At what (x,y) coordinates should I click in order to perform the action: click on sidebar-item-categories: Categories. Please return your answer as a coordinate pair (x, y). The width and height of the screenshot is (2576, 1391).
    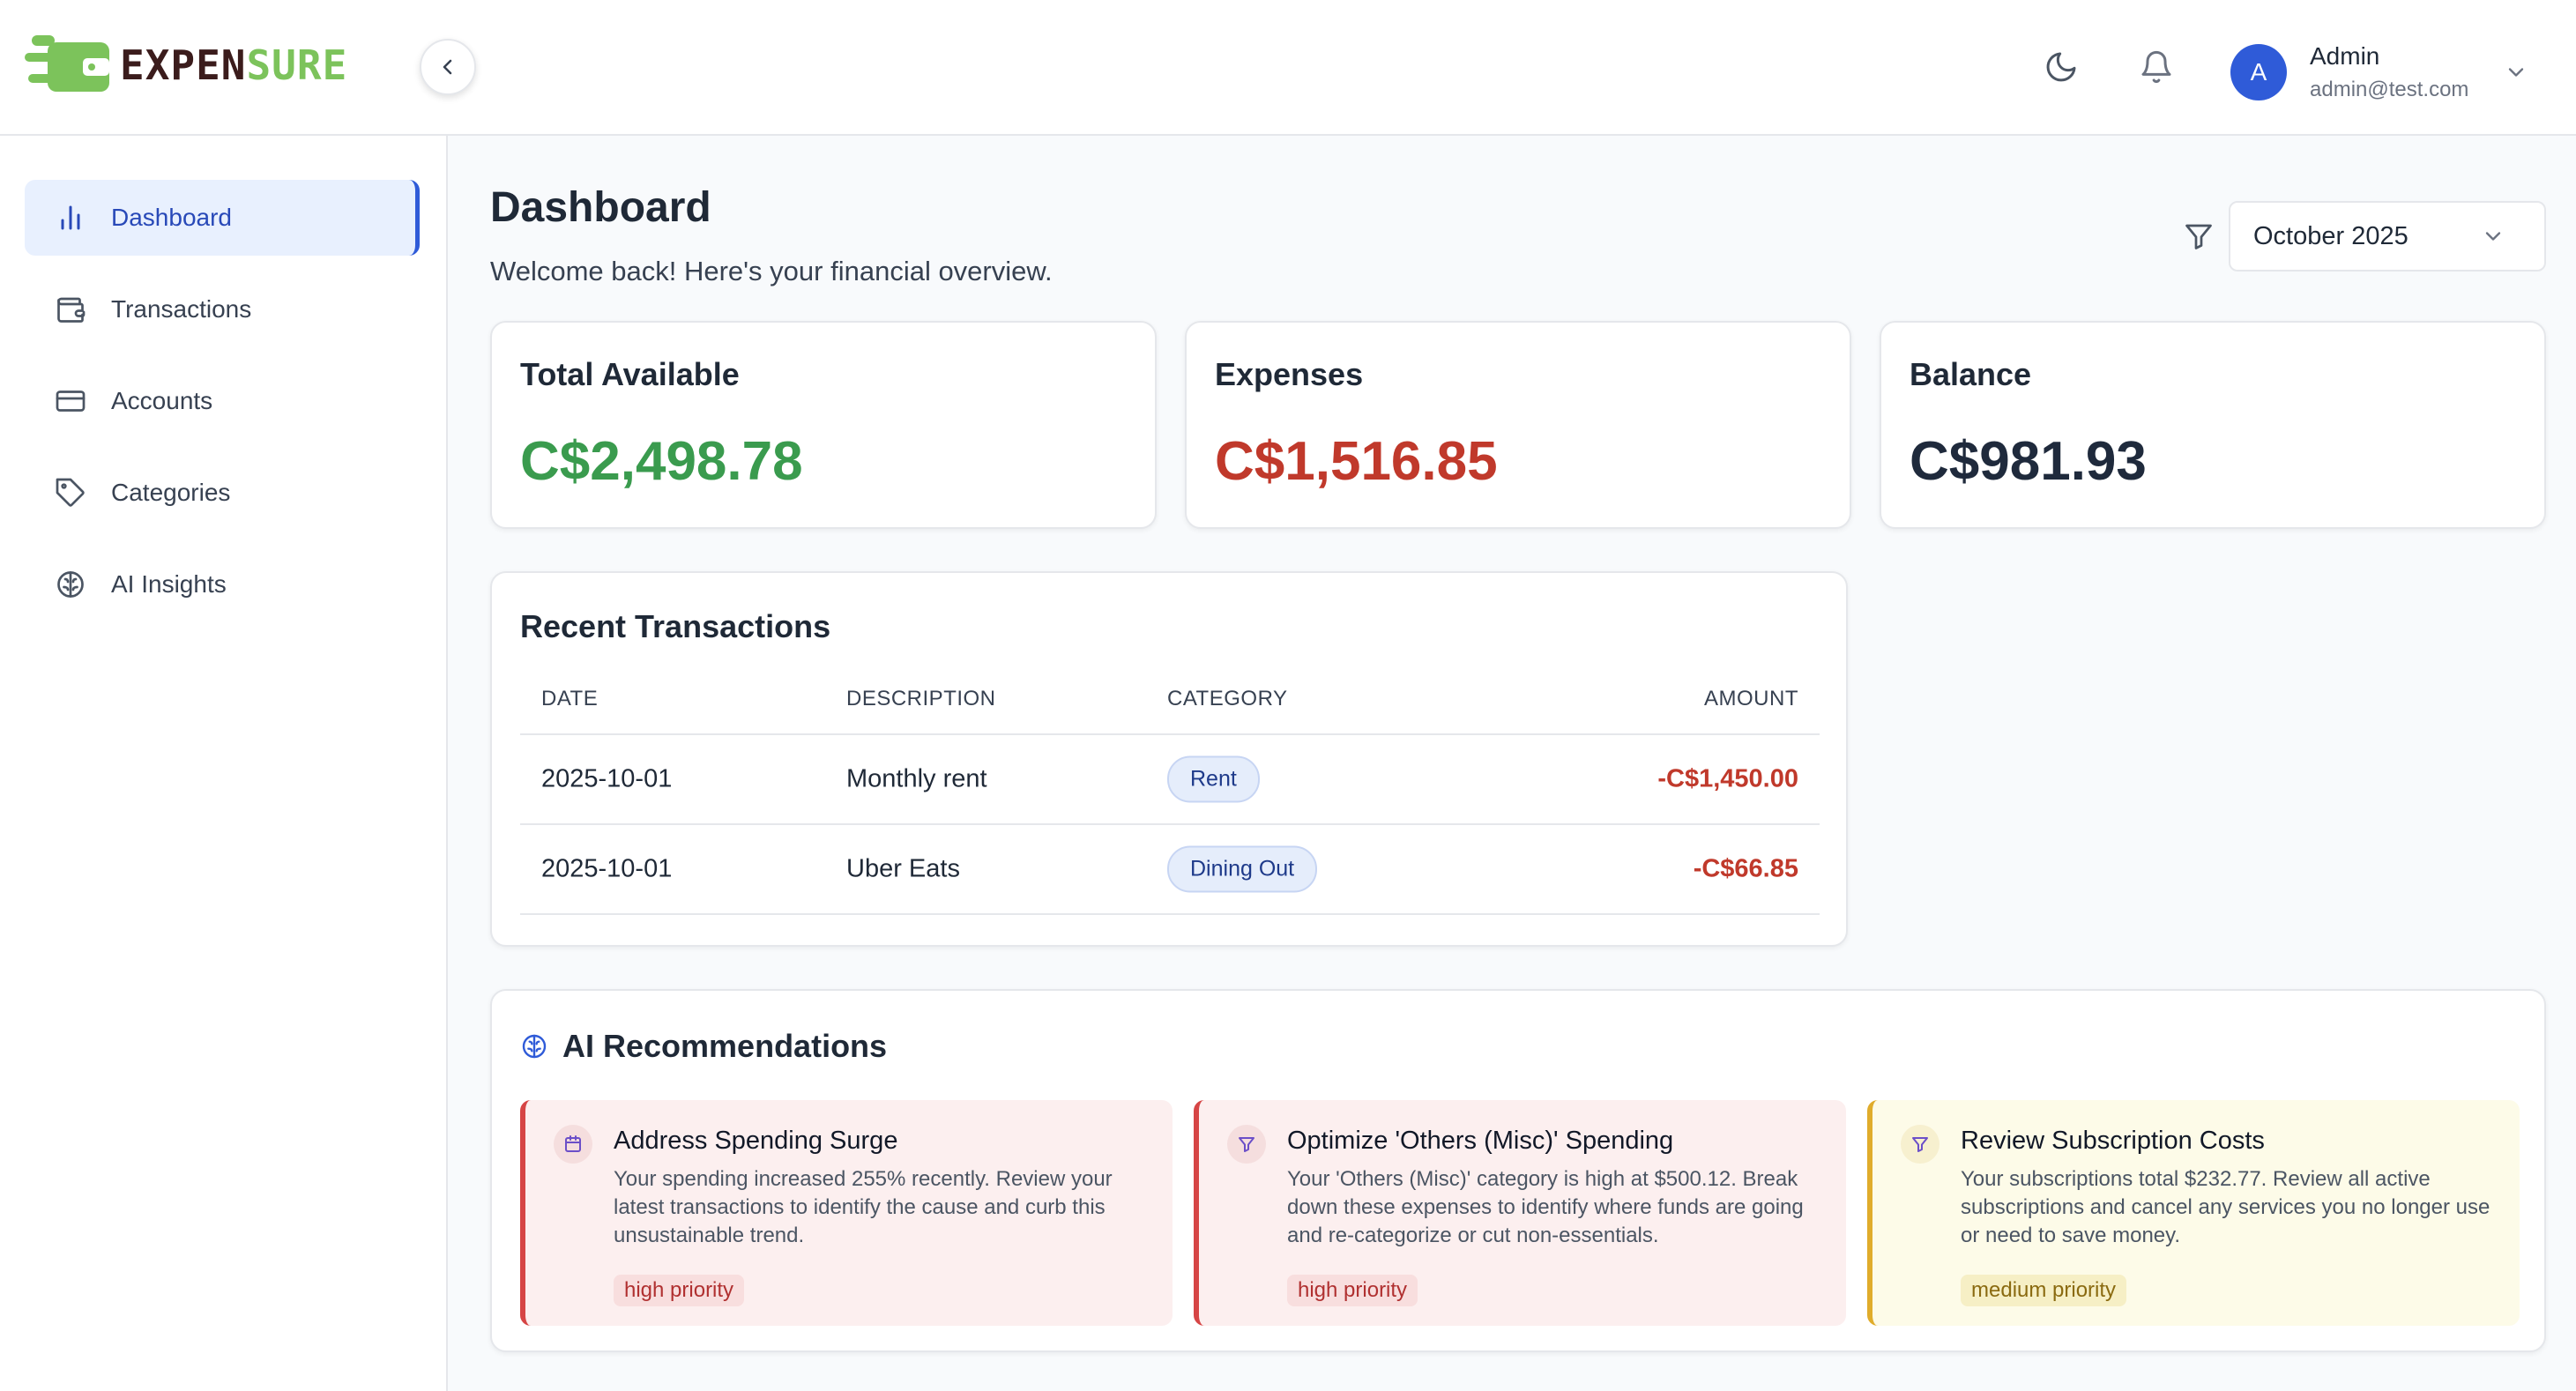
    Looking at the image, I should click on (223, 493).